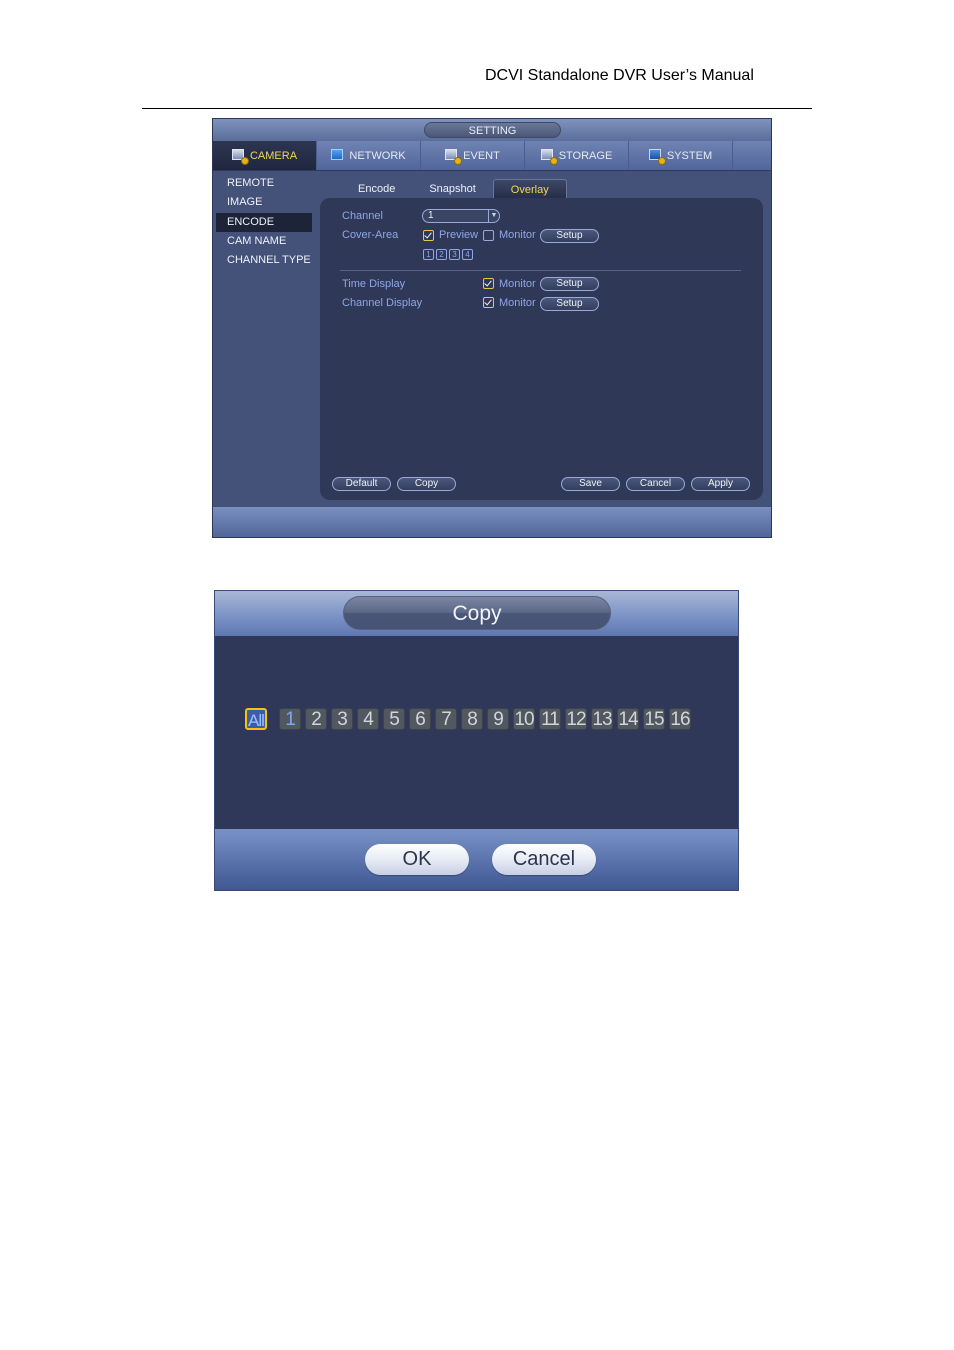  What do you see at coordinates (540, 270) in the screenshot?
I see `section-divider` at bounding box center [540, 270].